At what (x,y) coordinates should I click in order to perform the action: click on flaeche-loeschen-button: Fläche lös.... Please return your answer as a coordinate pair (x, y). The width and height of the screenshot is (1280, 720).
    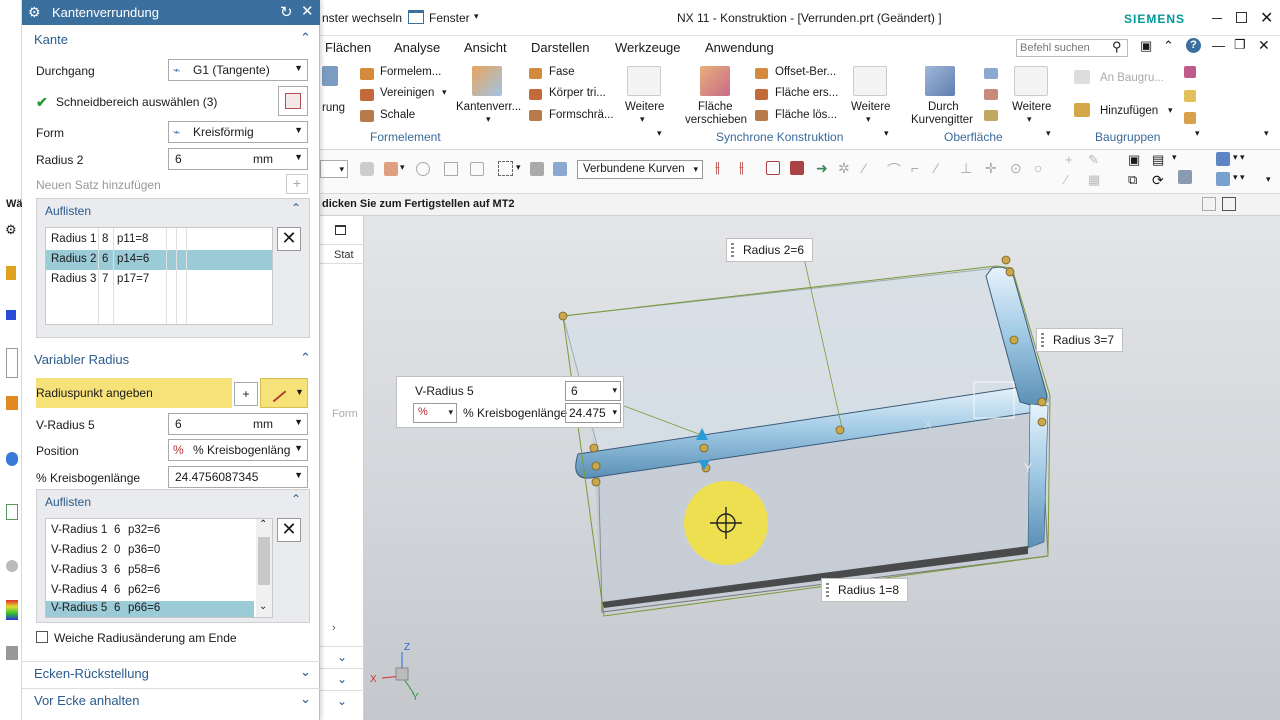
    Looking at the image, I should click on (806, 115).